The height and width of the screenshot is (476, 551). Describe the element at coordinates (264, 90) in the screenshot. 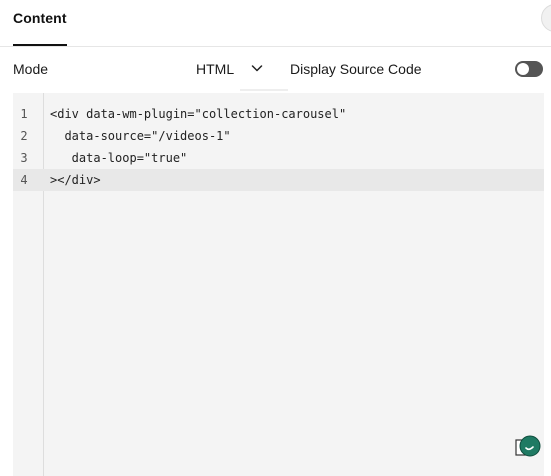

I see `select-underline` at that location.